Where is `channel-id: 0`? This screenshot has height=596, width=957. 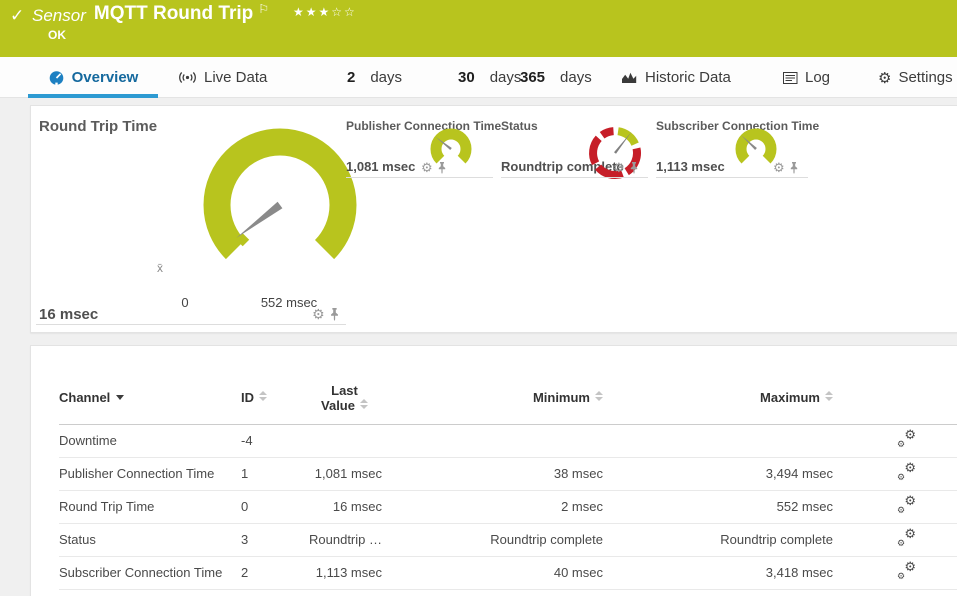 channel-id: 0 is located at coordinates (274, 507).